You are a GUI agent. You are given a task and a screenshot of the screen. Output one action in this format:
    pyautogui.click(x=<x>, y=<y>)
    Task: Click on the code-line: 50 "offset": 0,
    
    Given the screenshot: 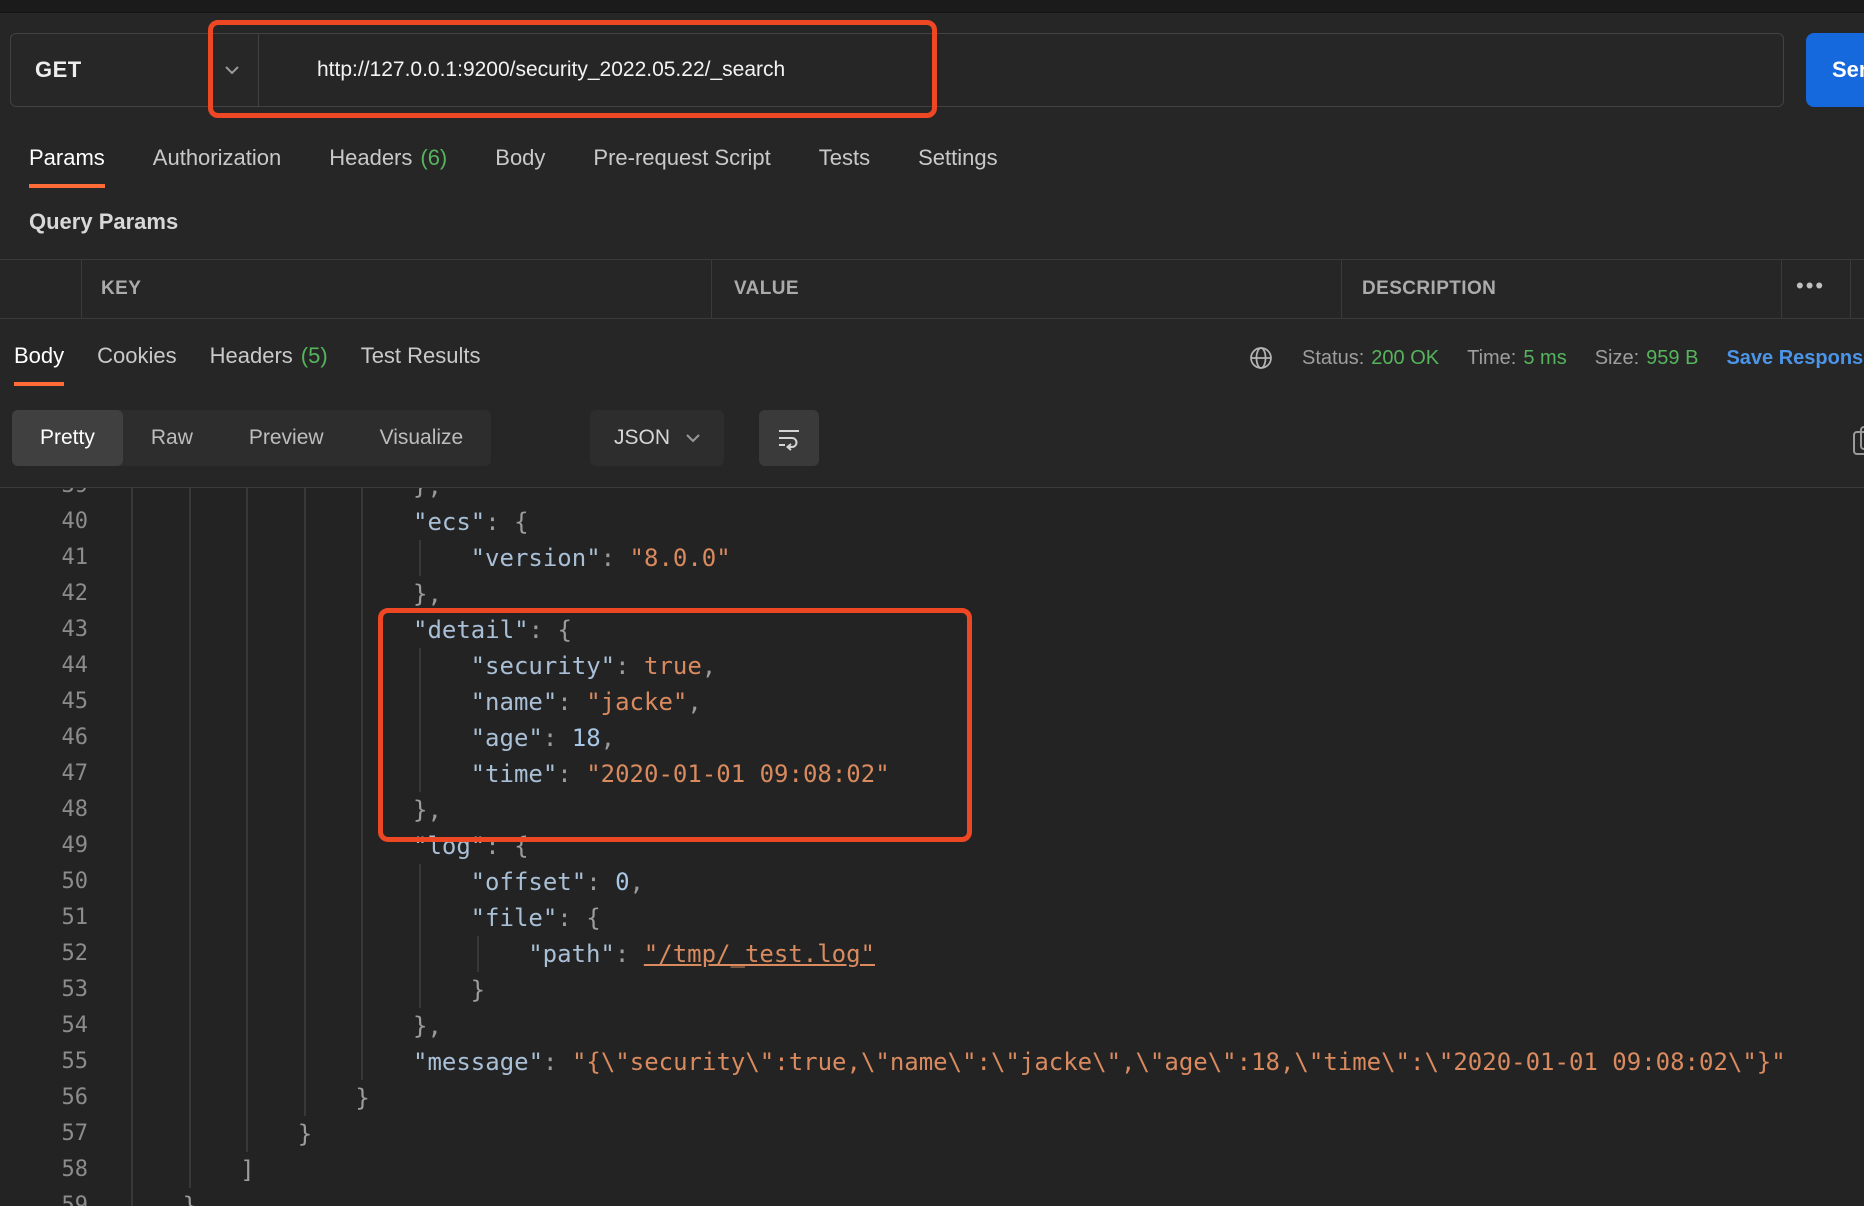 What is the action you would take?
    pyautogui.click(x=932, y=882)
    